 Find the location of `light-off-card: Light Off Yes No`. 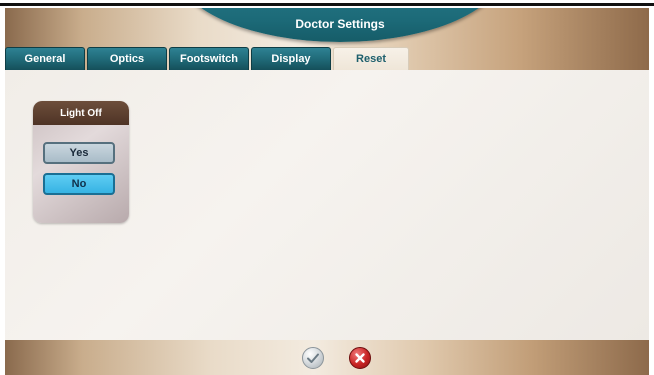

light-off-card: Light Off Yes No is located at coordinates (81, 162).